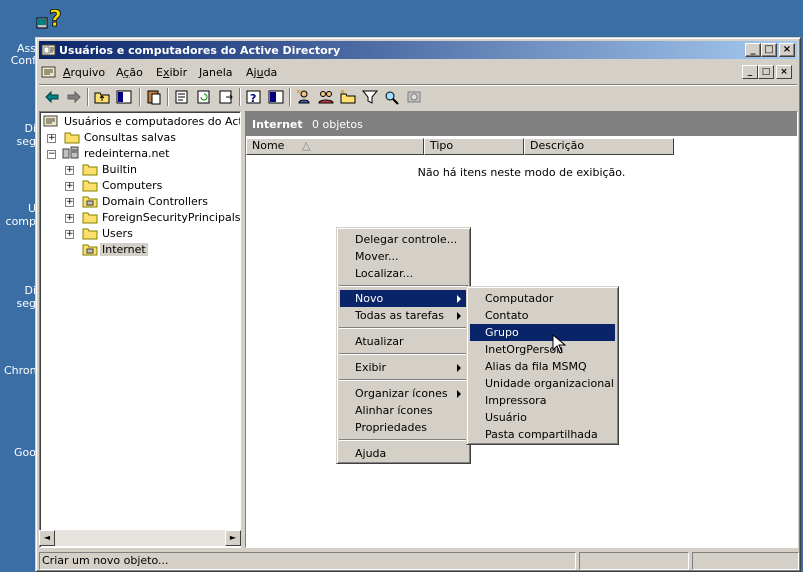 Image resolution: width=803 pixels, height=572 pixels. I want to click on menu-item-arrange-icons: Organizar ícones, so click(403, 393).